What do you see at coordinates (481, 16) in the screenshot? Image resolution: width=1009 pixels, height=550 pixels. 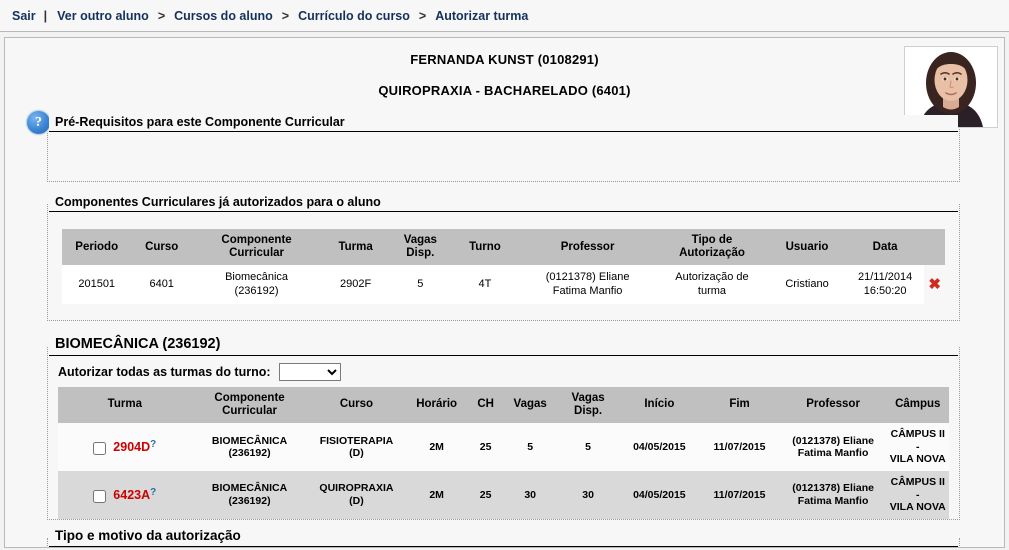 I see `breadcrumb-item-autorizar-turma: Autorizar turma` at bounding box center [481, 16].